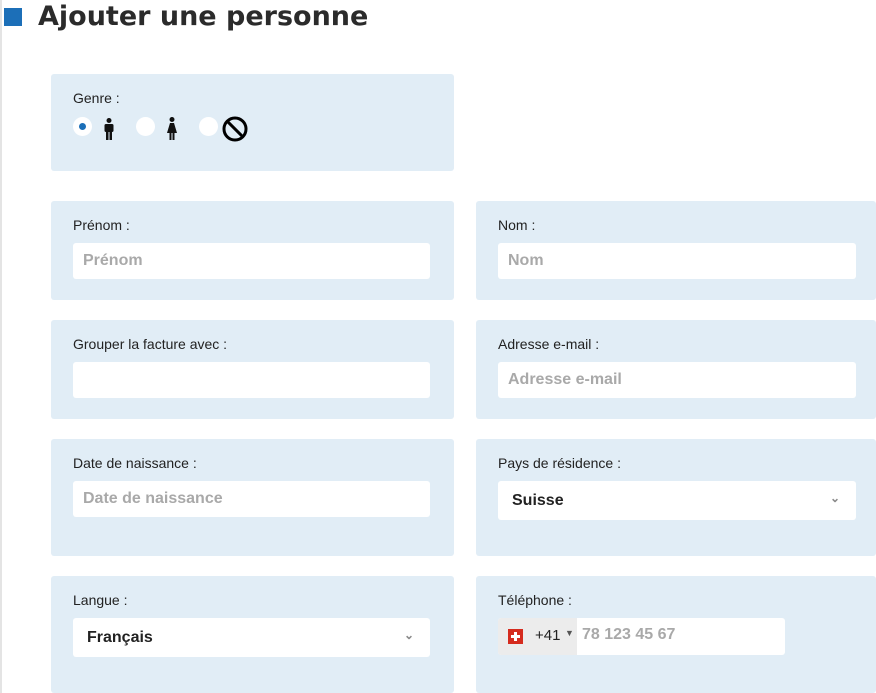 The width and height of the screenshot is (876, 693). What do you see at coordinates (569, 633) in the screenshot?
I see `caret-down-icon: ▼` at bounding box center [569, 633].